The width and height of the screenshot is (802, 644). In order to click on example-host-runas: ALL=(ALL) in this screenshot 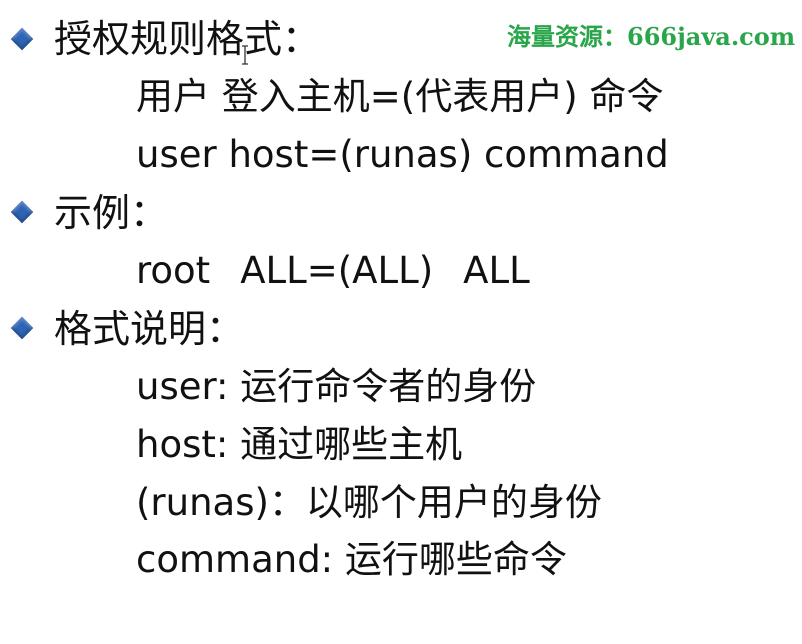, I will do `click(337, 270)`.